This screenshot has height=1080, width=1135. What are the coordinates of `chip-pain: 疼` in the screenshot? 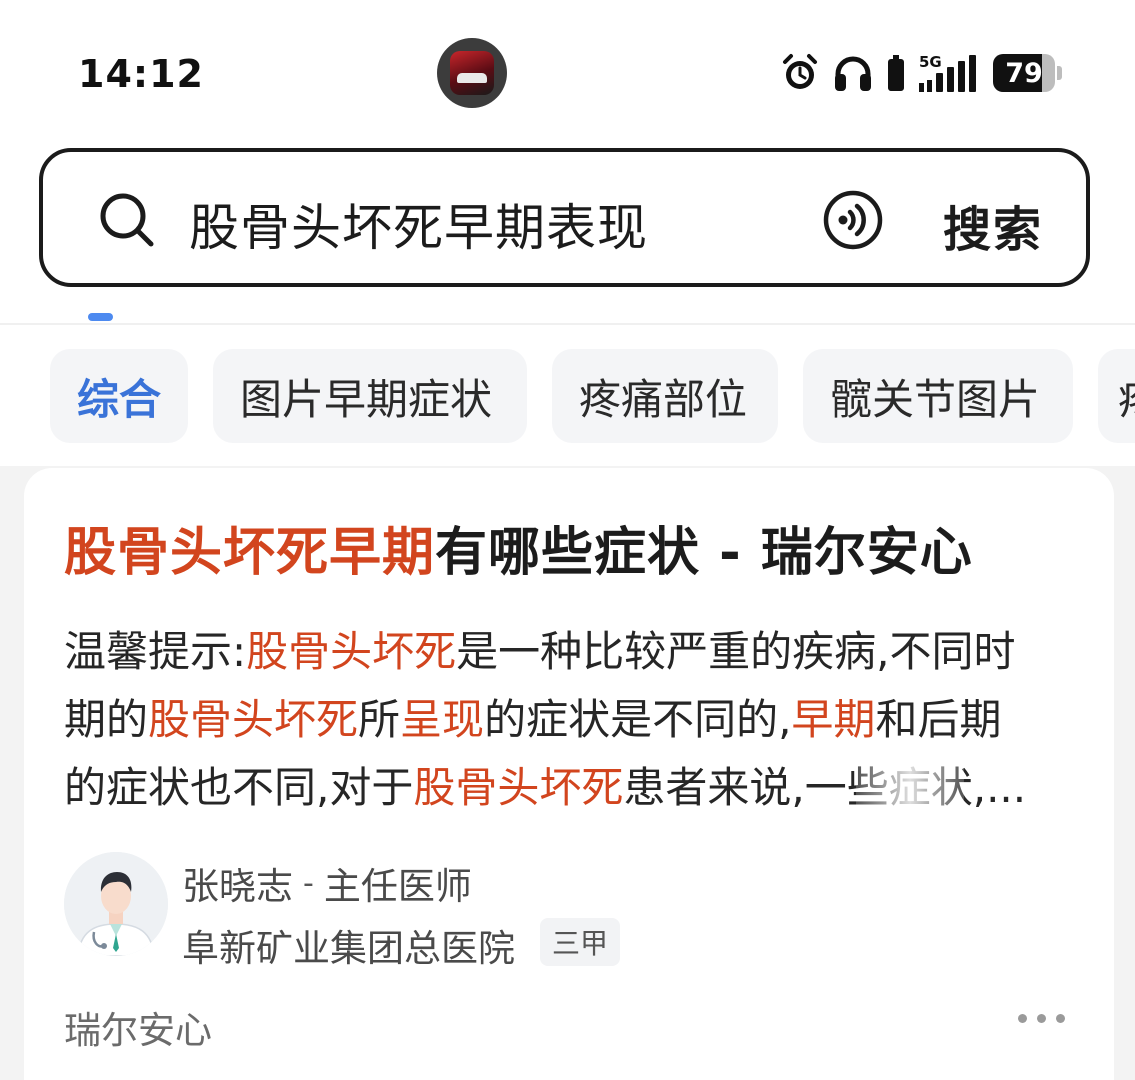 It's located at (1116, 396).